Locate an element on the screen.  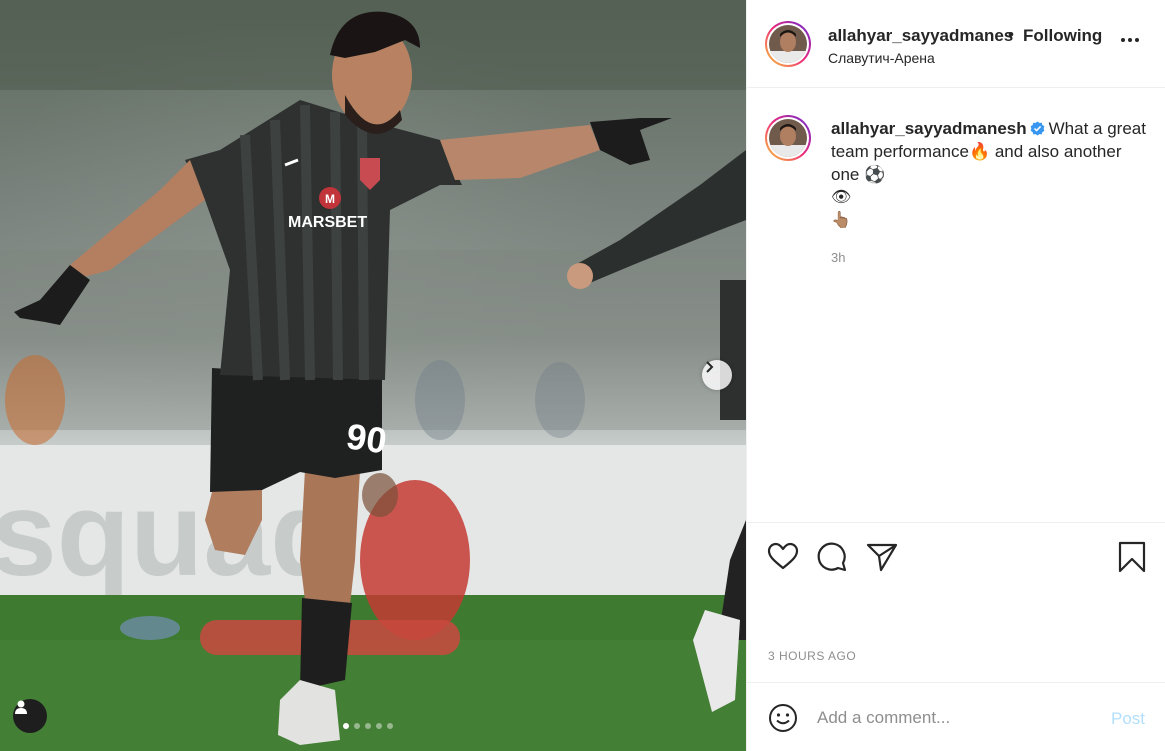
comment-input is located at coordinates (957, 718).